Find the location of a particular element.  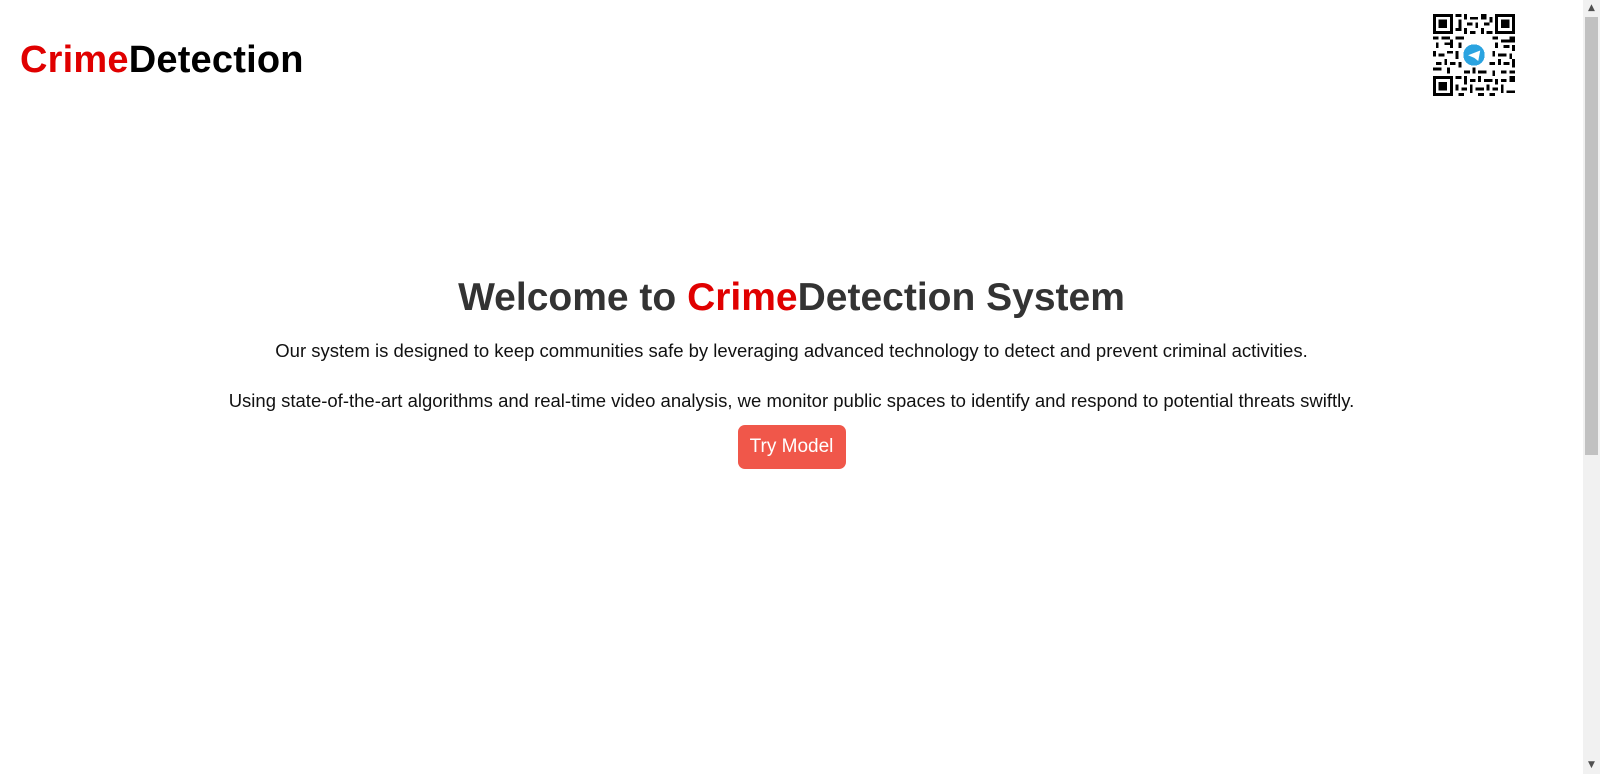

site-logo: CrimeDetection is located at coordinates (162, 60).